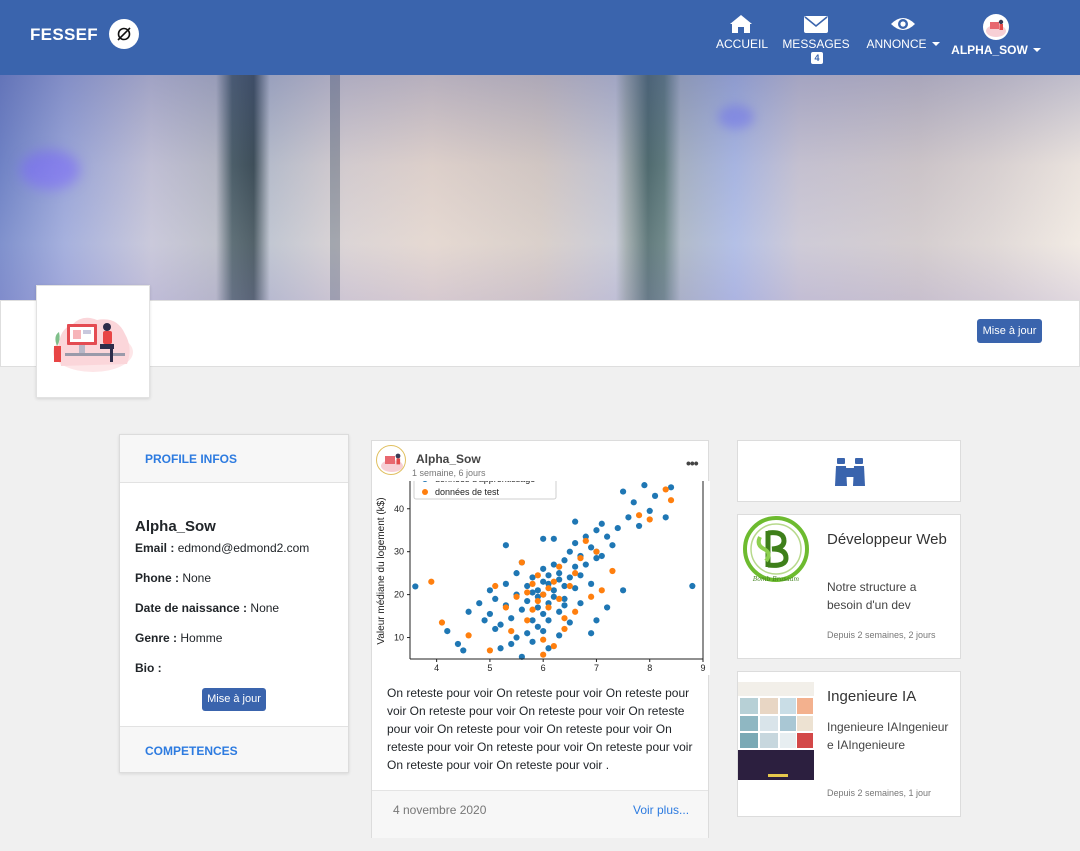  Describe the element at coordinates (124, 34) in the screenshot. I see `target-logo-icon` at that location.